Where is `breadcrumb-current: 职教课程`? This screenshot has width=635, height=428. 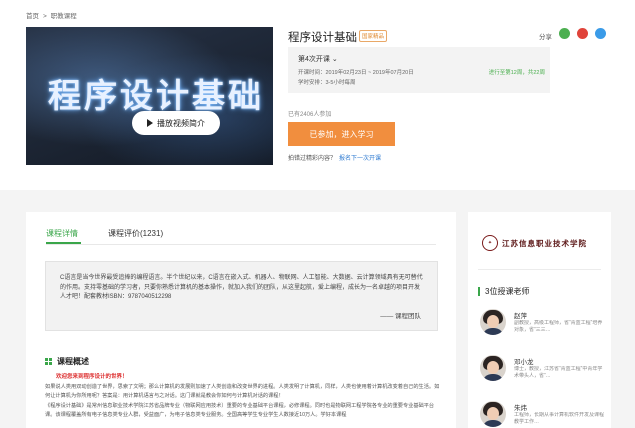 breadcrumb-current: 职教课程 is located at coordinates (64, 15).